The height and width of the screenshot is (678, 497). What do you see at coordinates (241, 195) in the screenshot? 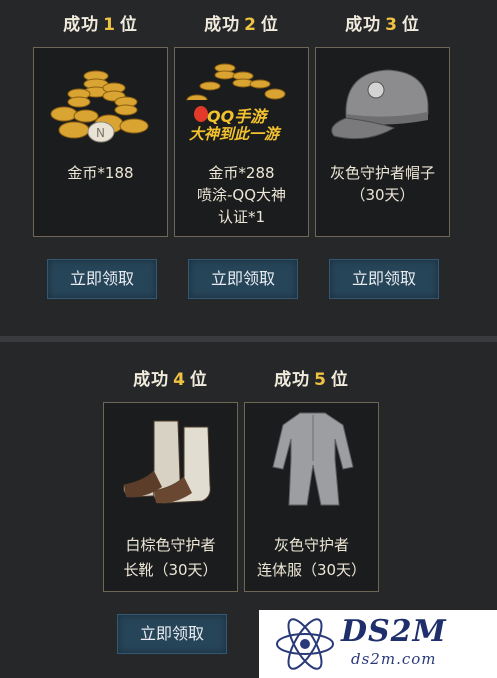
I see `reward-label-line2: 喷涂-QQ大神` at bounding box center [241, 195].